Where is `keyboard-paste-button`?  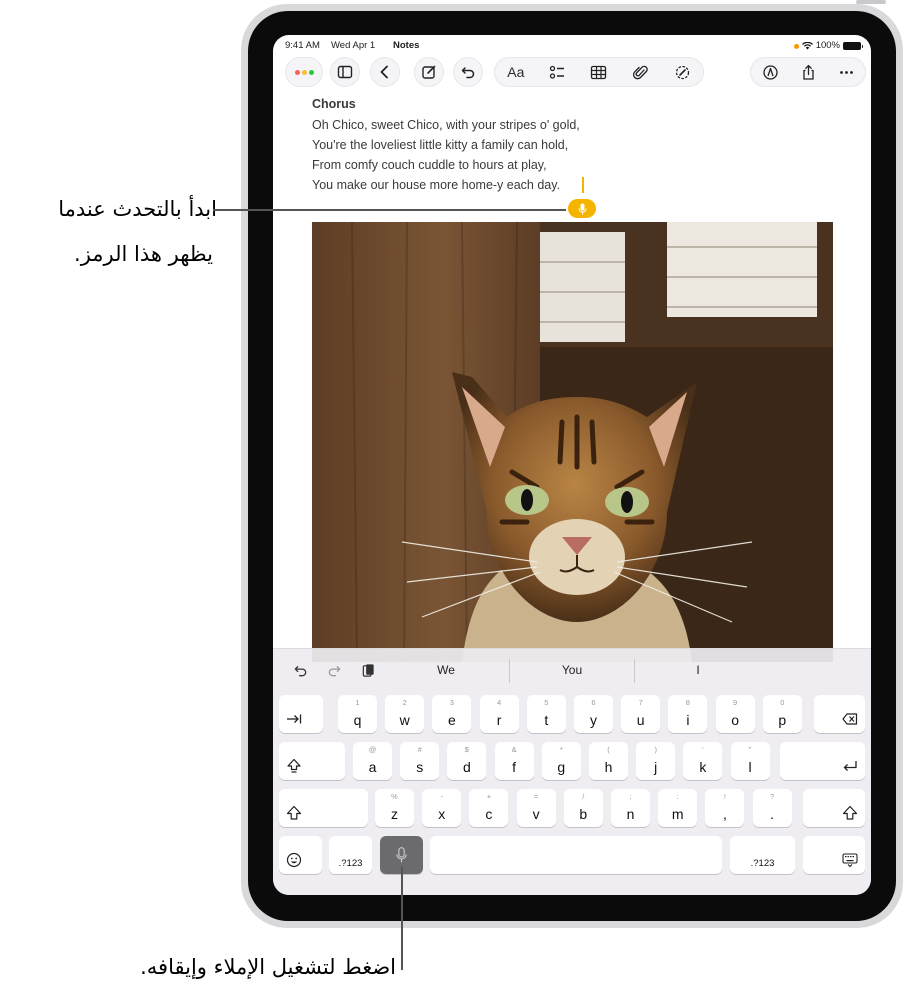 keyboard-paste-button is located at coordinates (368, 670).